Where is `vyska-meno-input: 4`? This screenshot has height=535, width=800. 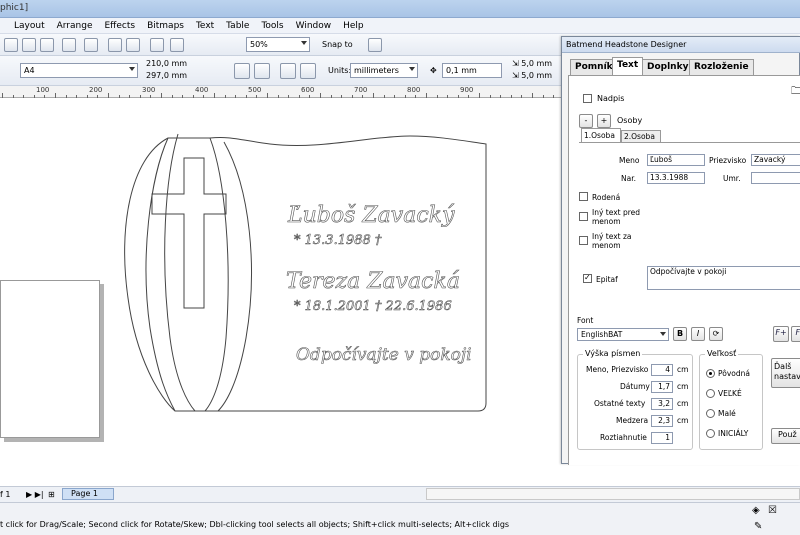
vyska-meno-input: 4 is located at coordinates (662, 370).